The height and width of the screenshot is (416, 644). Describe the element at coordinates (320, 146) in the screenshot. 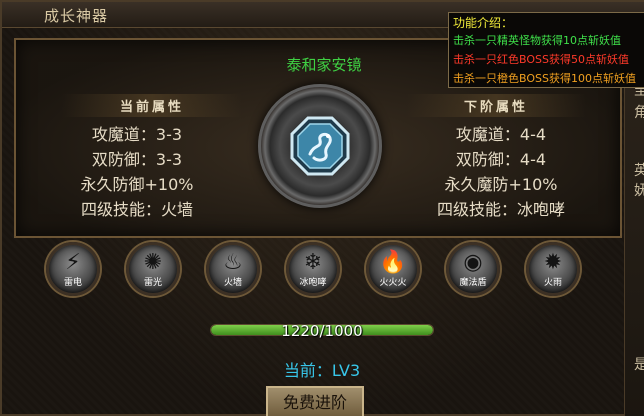

I see `dragon-emblem-icon` at that location.